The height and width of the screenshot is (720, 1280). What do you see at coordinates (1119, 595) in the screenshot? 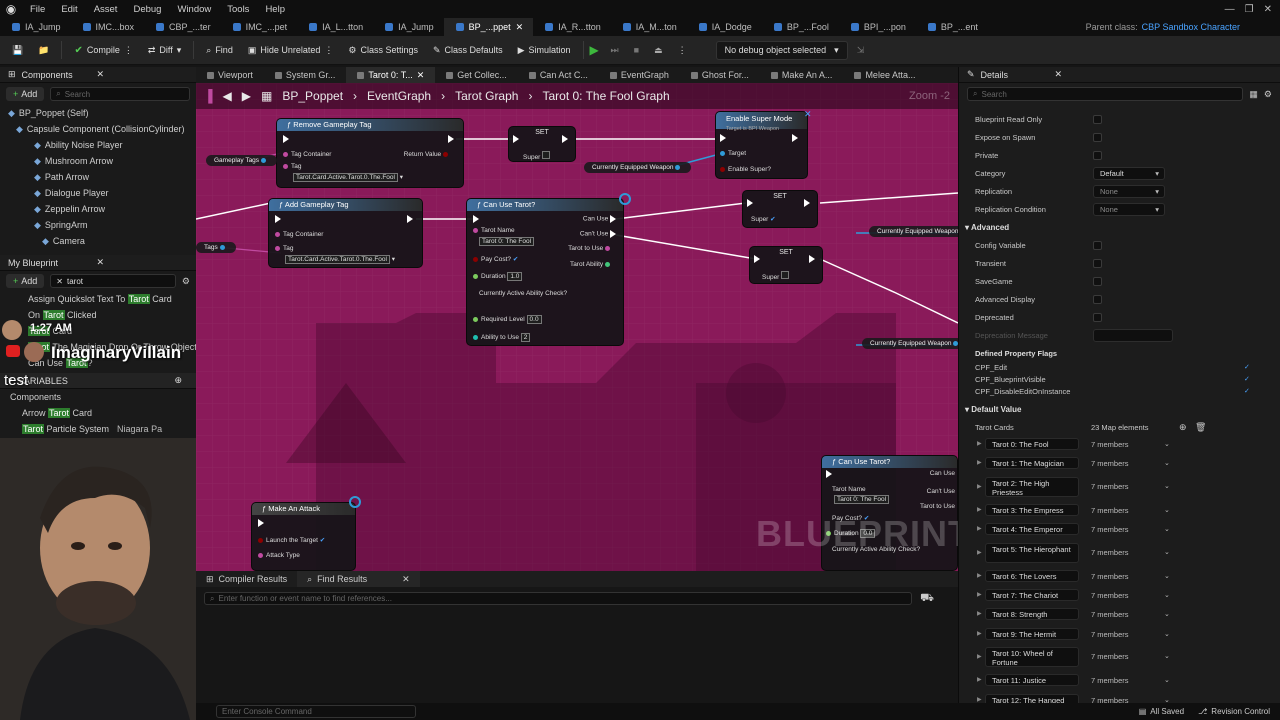
I see `tarot-card-row: ▶ Tarot 7: The Chariot 7 members ⌄` at bounding box center [1119, 595].